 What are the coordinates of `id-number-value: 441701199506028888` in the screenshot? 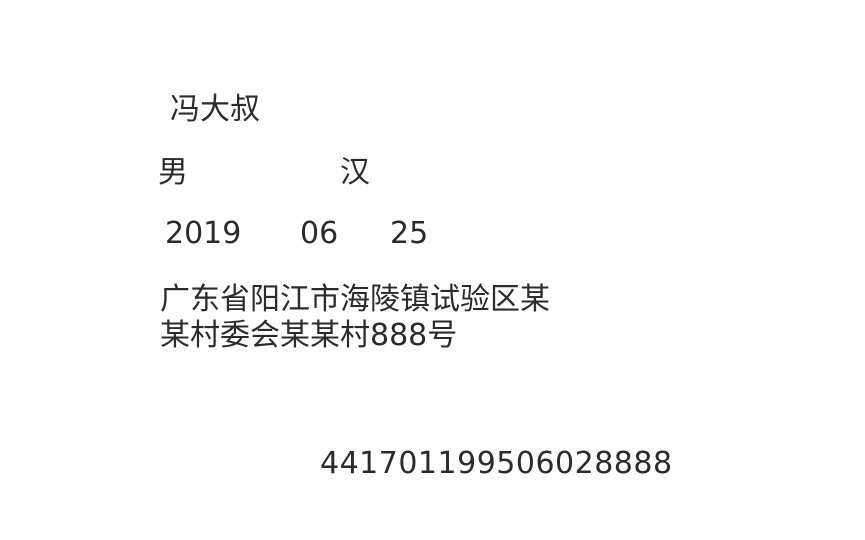 It's located at (496, 463).